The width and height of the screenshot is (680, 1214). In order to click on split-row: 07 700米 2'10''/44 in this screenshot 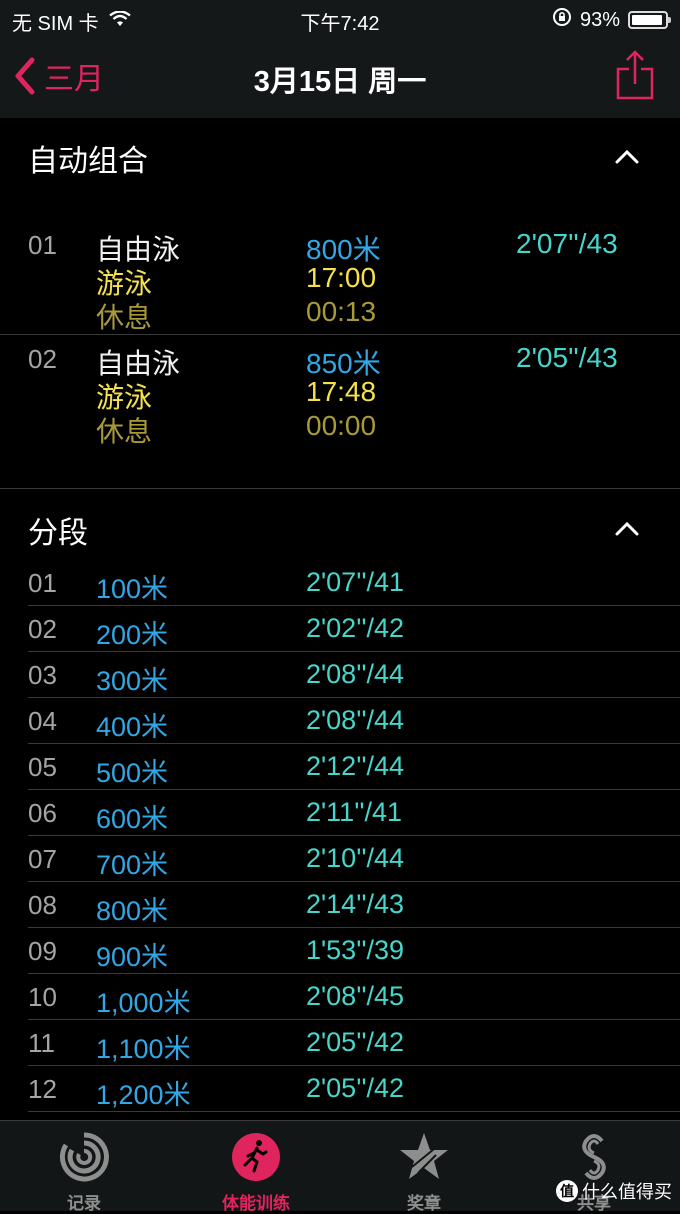, I will do `click(340, 859)`.